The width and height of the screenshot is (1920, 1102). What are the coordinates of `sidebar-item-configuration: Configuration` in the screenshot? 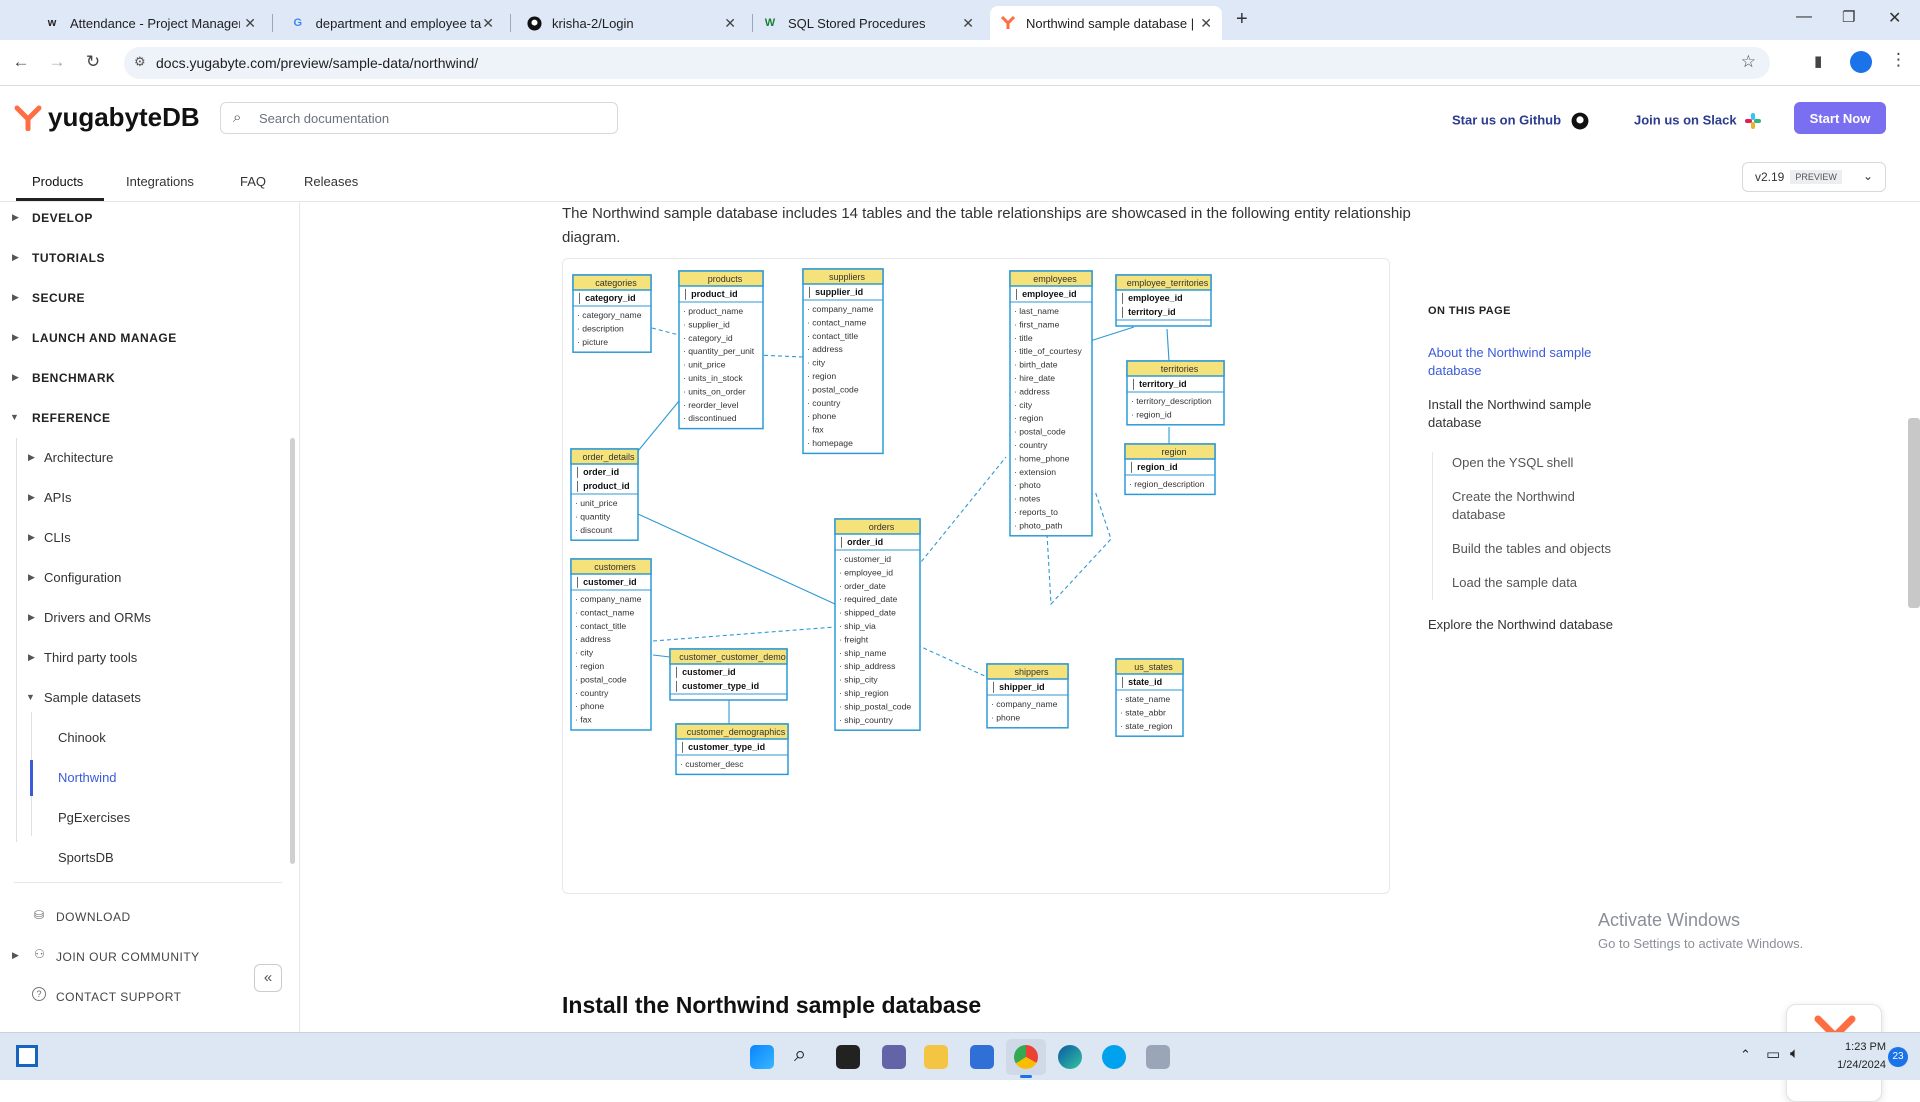 It's located at (82, 577).